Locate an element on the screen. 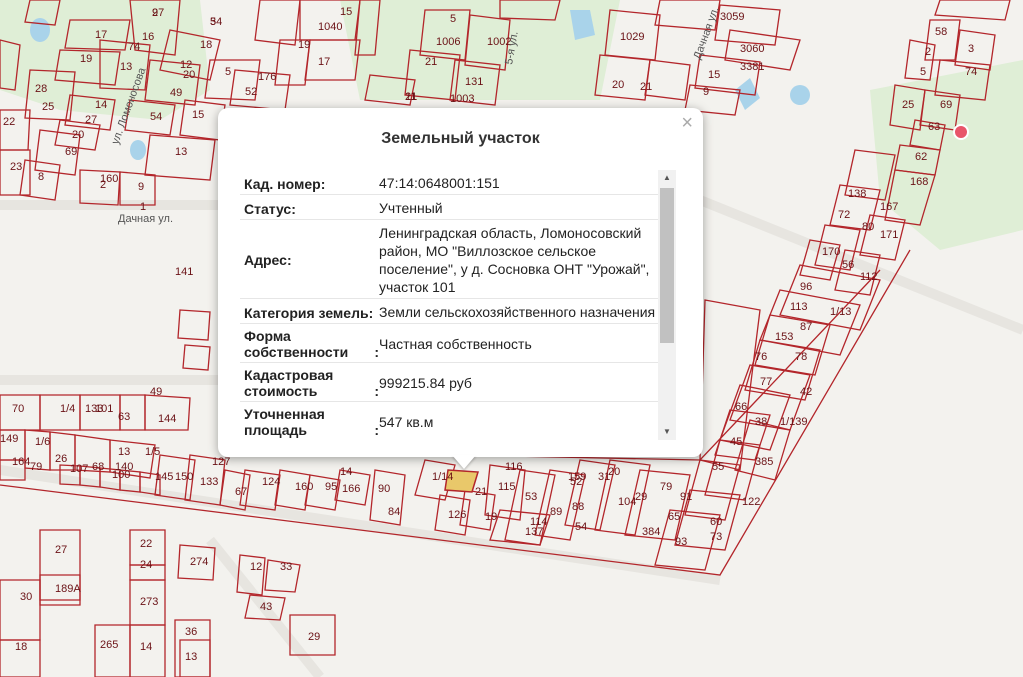 The height and width of the screenshot is (677, 1023). parcel-number-label: 141 is located at coordinates (184, 272).